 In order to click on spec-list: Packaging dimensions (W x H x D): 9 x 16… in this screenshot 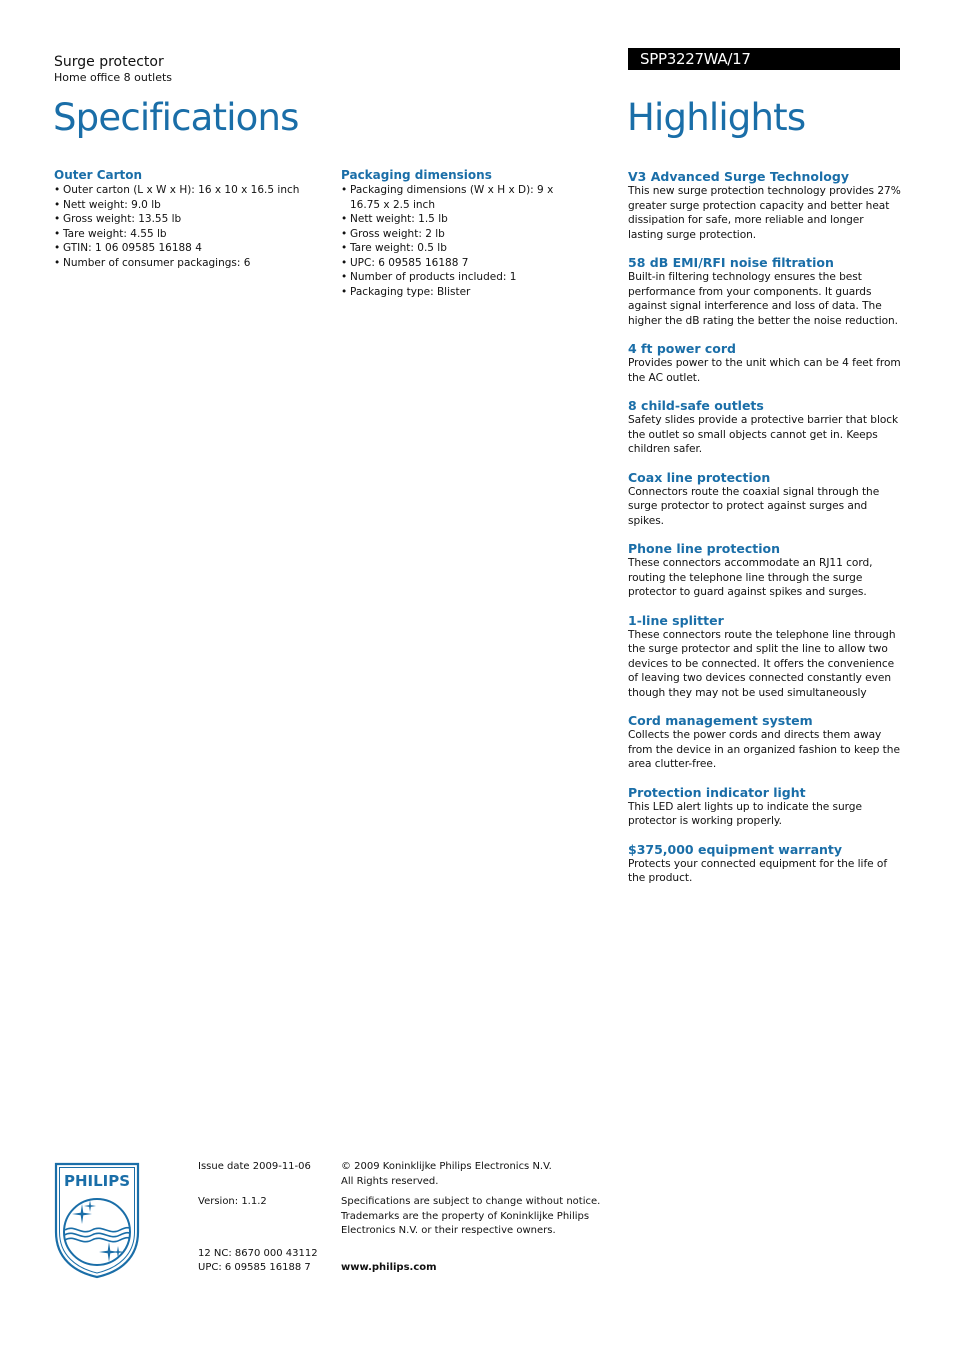, I will do `click(451, 241)`.